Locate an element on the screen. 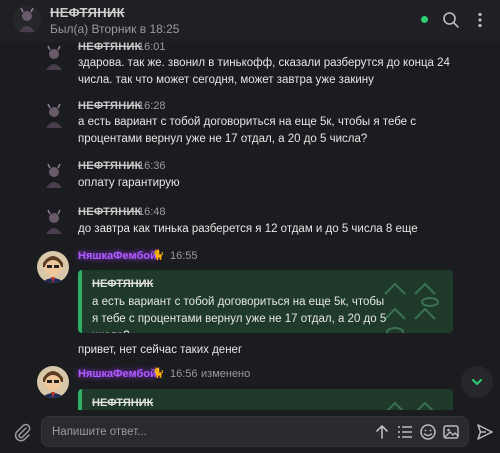 Image resolution: width=500 pixels, height=453 pixels. message-input is located at coordinates (207, 431).